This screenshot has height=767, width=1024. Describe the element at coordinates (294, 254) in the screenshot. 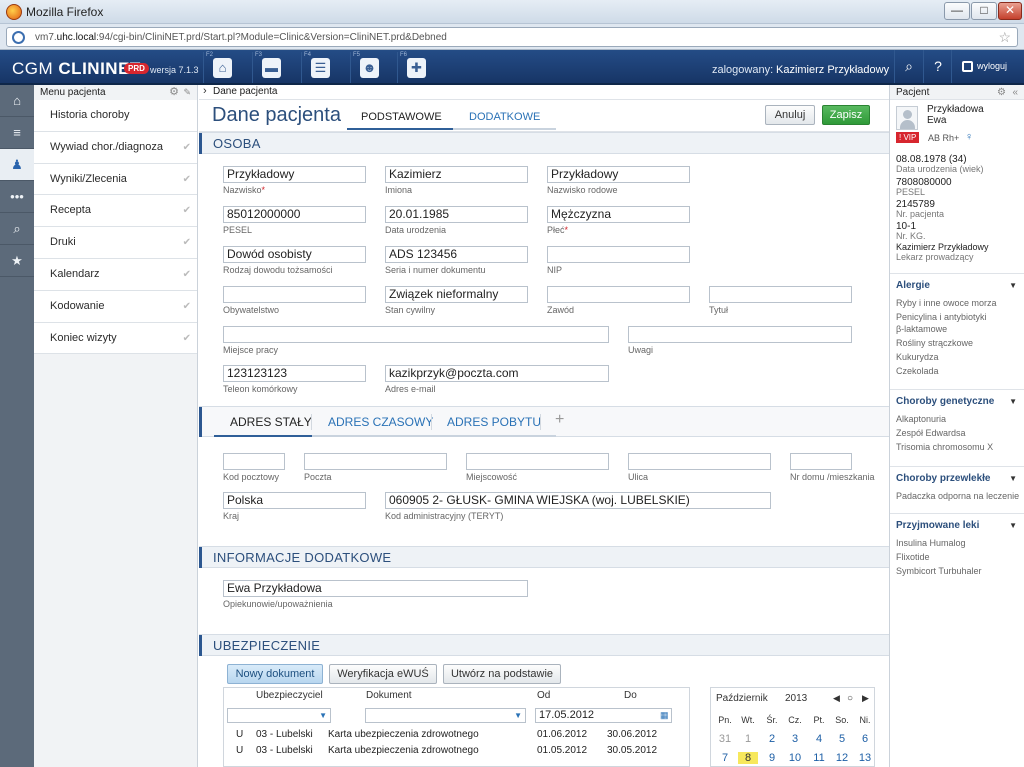

I see `id-type-field: Dowód osobisty` at that location.